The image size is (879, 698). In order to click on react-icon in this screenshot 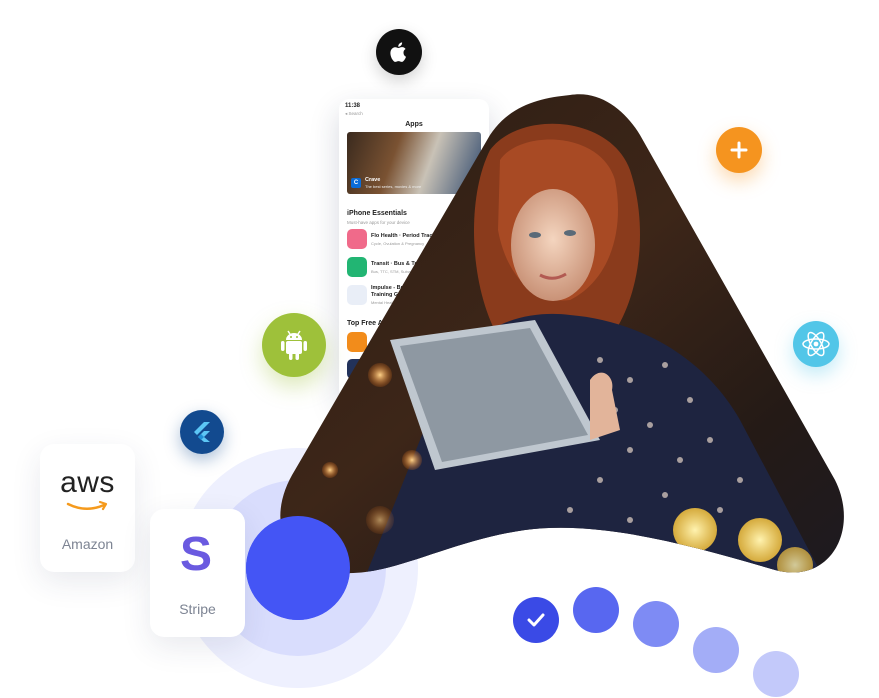, I will do `click(816, 344)`.